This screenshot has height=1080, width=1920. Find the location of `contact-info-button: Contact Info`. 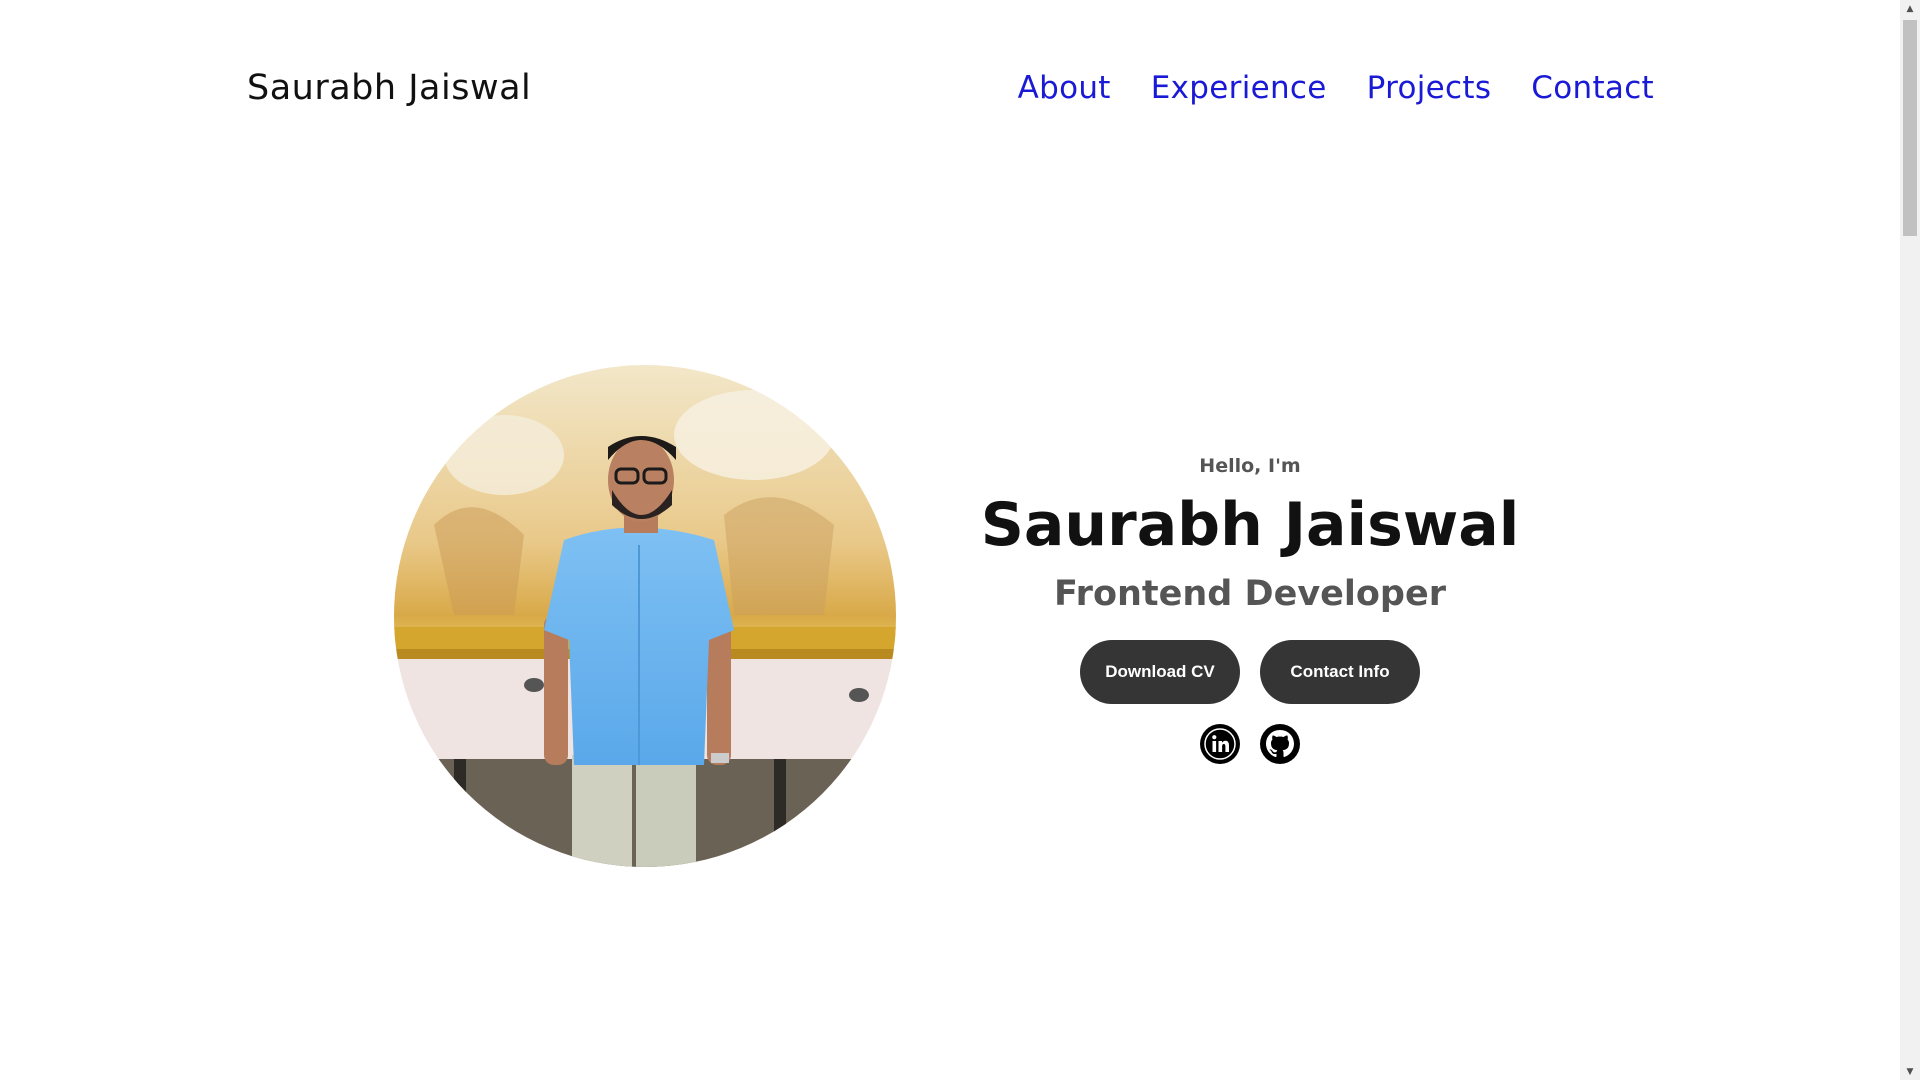

contact-info-button: Contact Info is located at coordinates (1340, 672).